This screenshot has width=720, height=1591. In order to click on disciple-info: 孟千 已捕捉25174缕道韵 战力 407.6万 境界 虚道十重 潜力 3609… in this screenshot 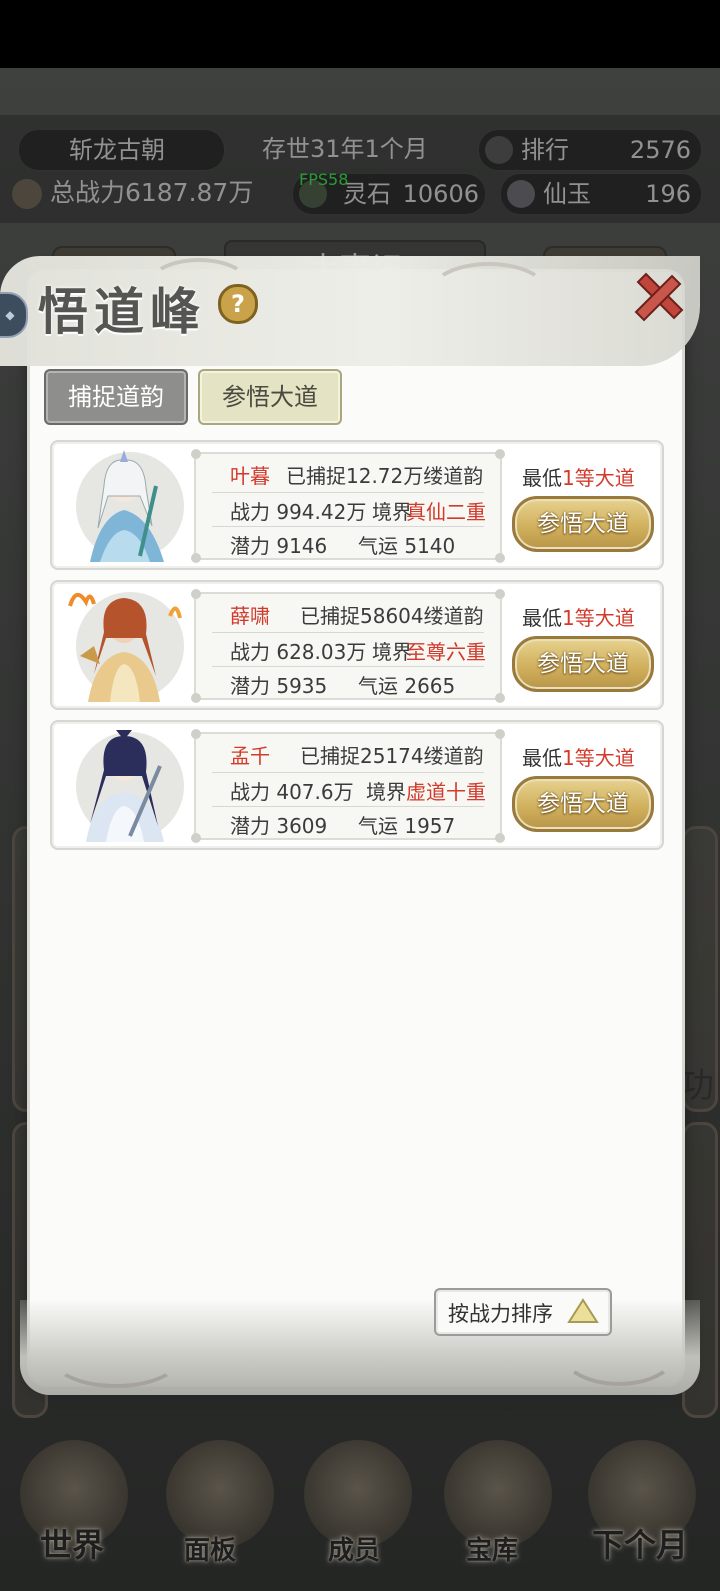, I will do `click(348, 786)`.